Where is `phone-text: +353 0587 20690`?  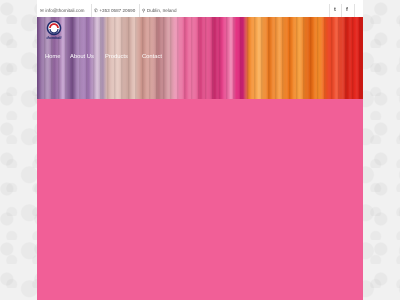 phone-text: +353 0587 20690 is located at coordinates (117, 10).